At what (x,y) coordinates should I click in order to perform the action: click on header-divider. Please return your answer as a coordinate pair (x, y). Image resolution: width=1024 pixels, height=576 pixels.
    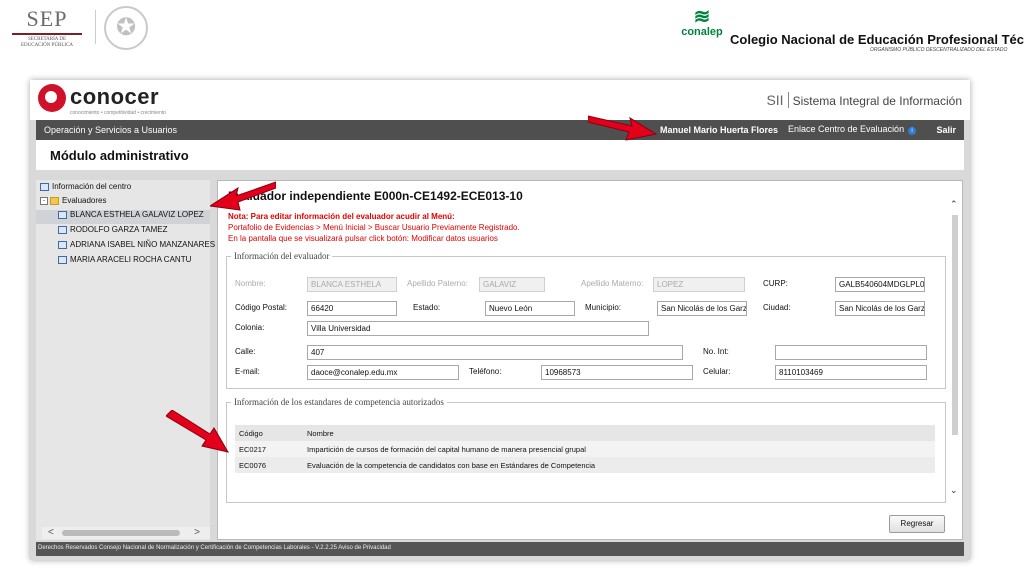
    Looking at the image, I should click on (95, 27).